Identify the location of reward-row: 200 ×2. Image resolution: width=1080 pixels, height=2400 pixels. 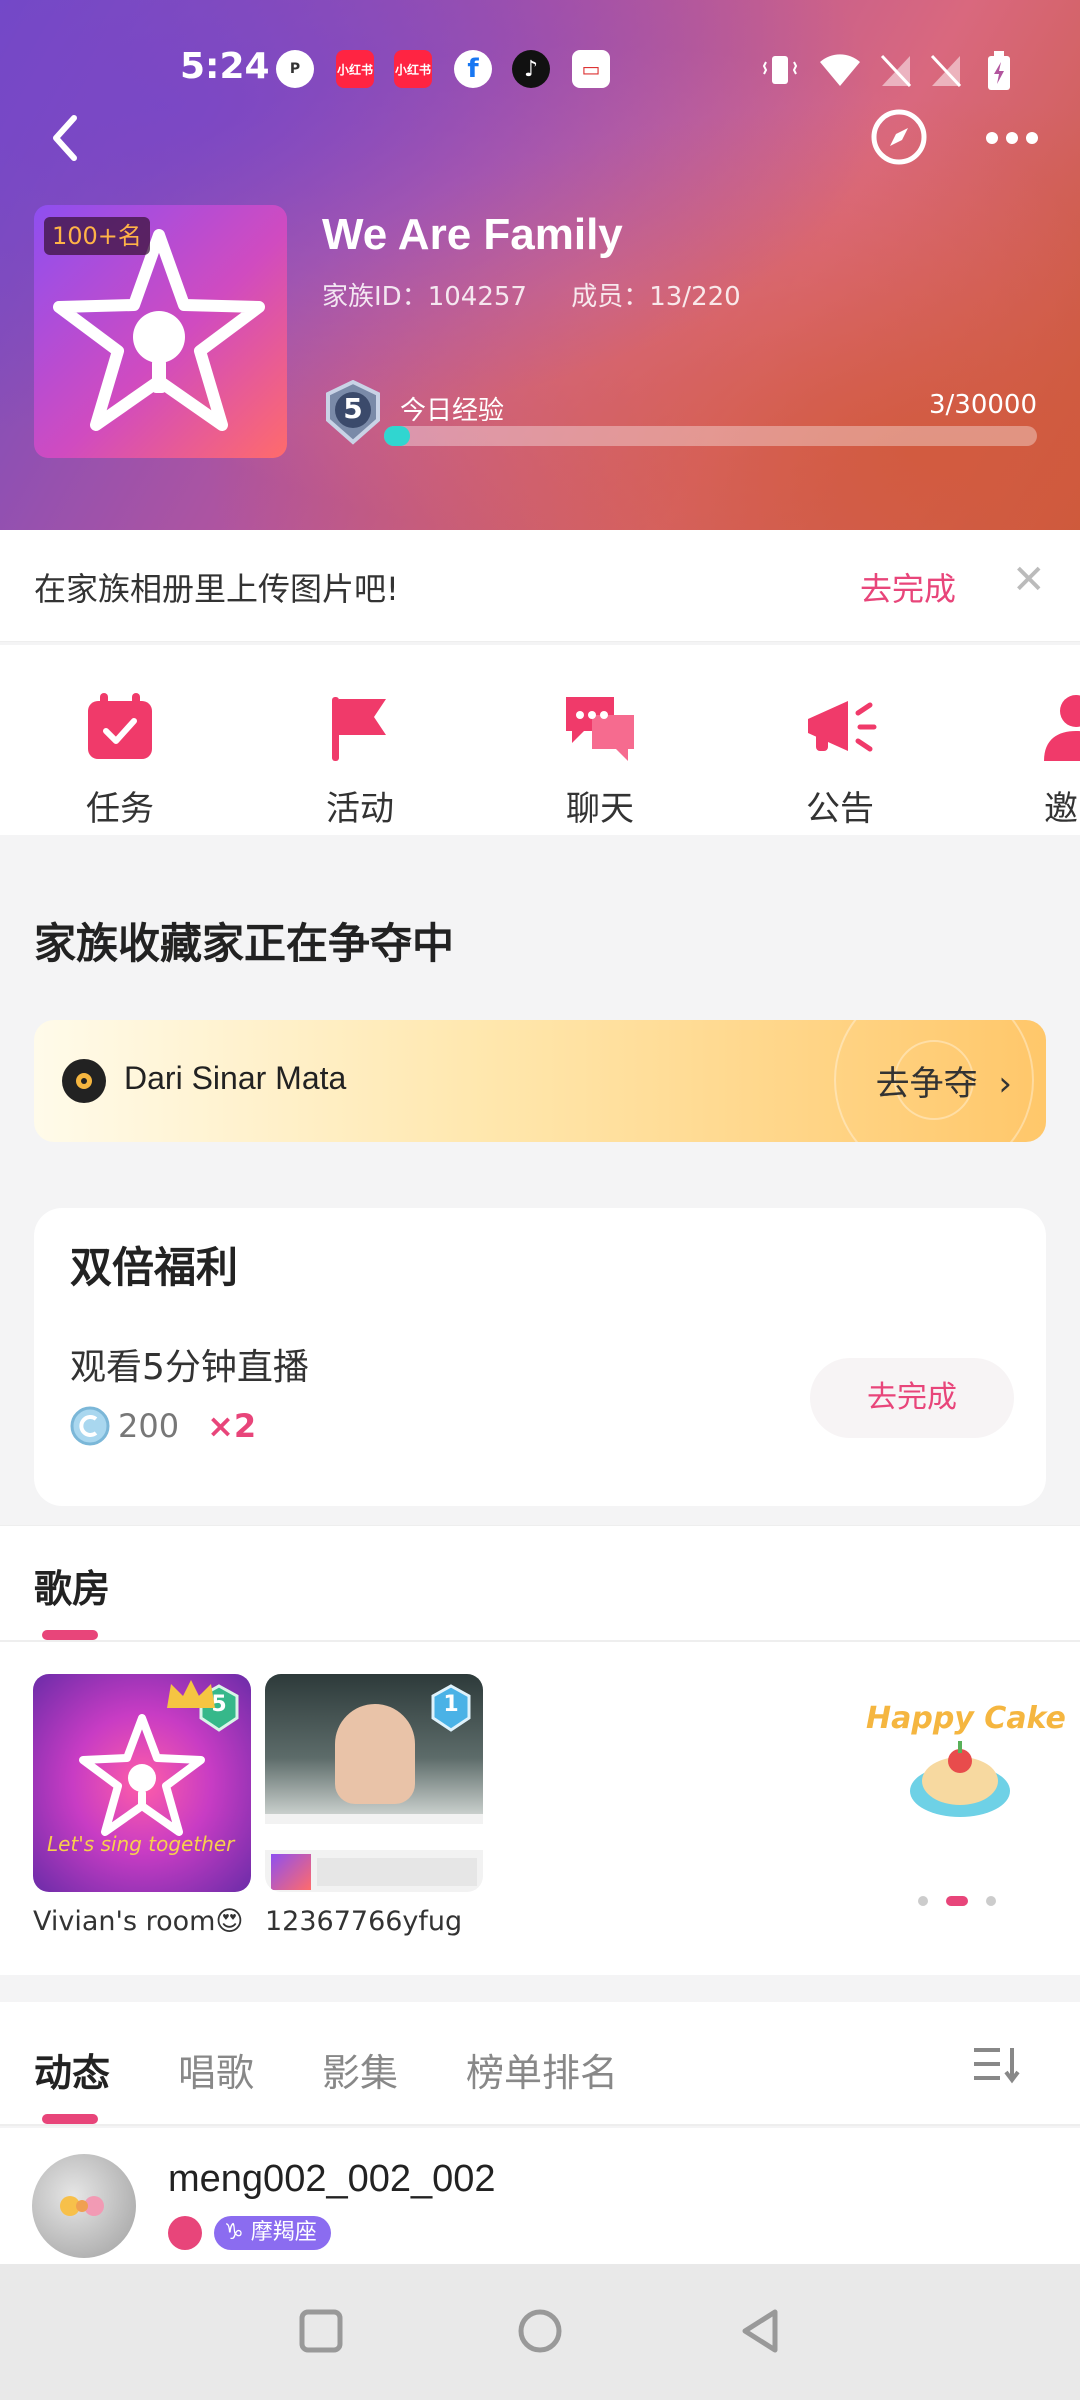
(163, 1426).